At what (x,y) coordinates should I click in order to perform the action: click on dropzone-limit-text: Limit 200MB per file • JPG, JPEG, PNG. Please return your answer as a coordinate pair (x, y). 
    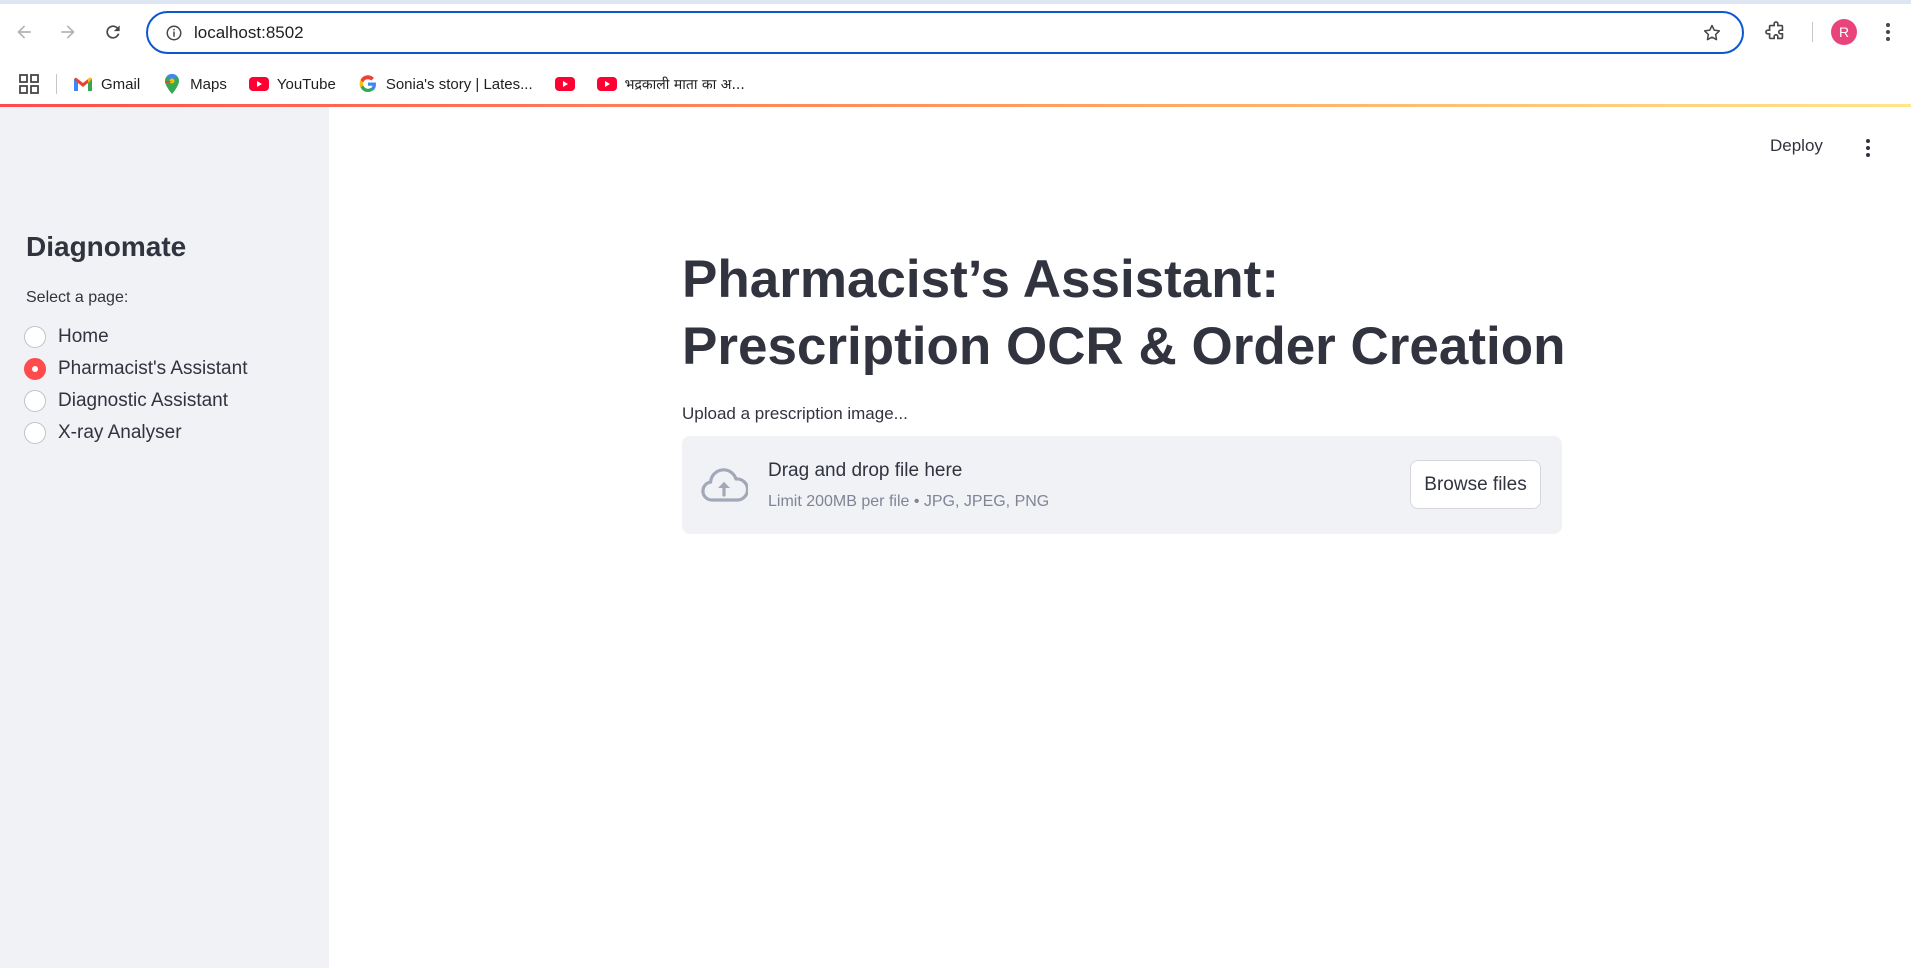
    Looking at the image, I should click on (909, 501).